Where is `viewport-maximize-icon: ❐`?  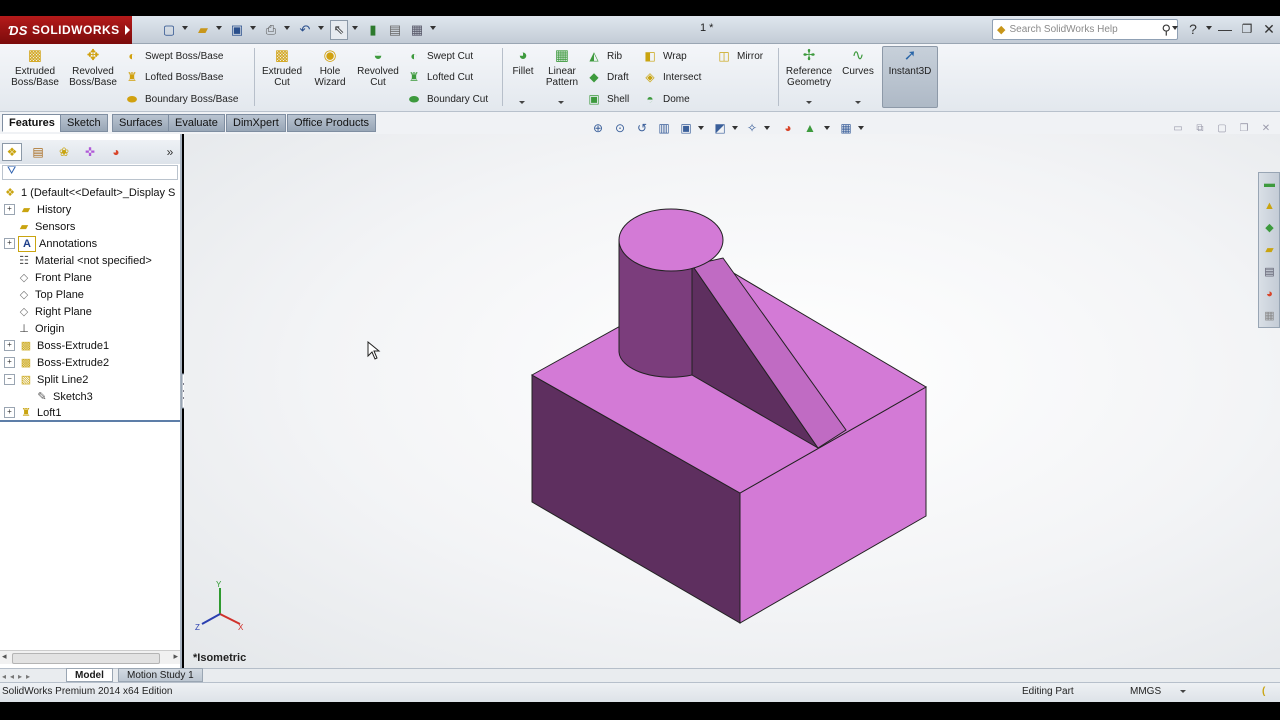 viewport-maximize-icon: ❐ is located at coordinates (1244, 128).